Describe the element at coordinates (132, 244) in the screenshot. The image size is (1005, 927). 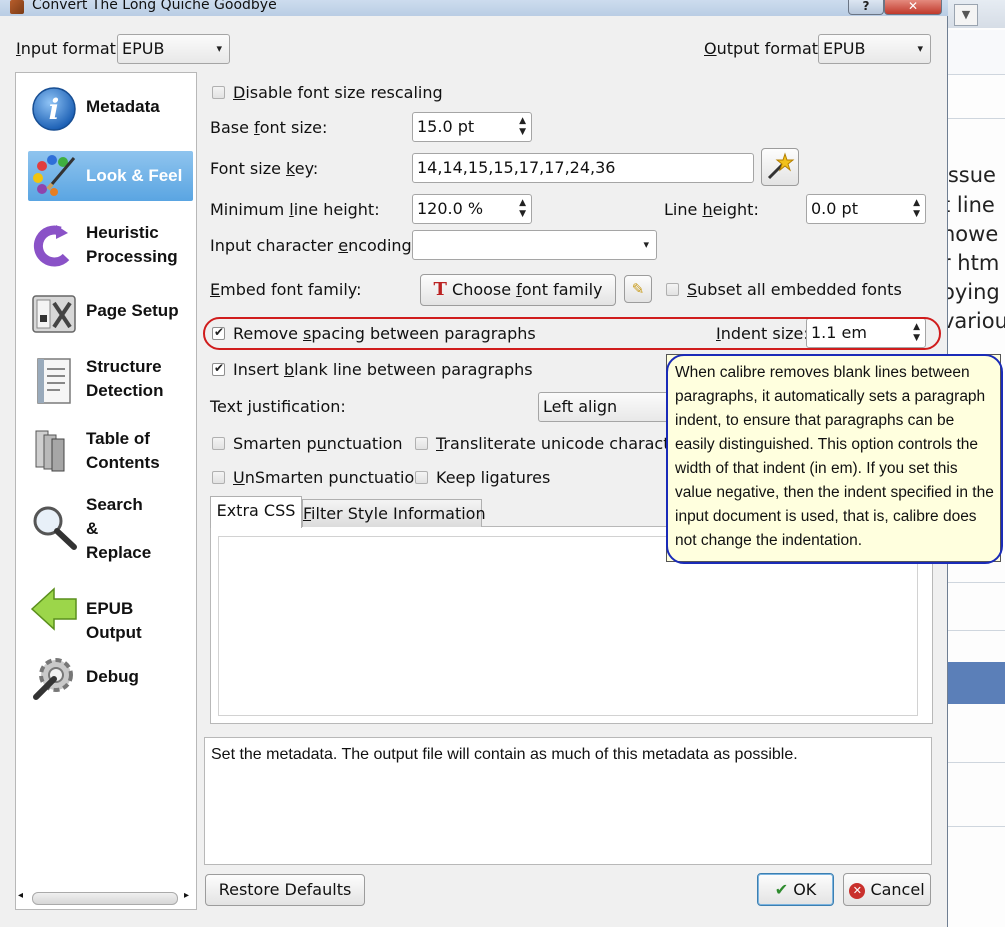
I see `sidebar-item-label: Heuristic Processing` at that location.